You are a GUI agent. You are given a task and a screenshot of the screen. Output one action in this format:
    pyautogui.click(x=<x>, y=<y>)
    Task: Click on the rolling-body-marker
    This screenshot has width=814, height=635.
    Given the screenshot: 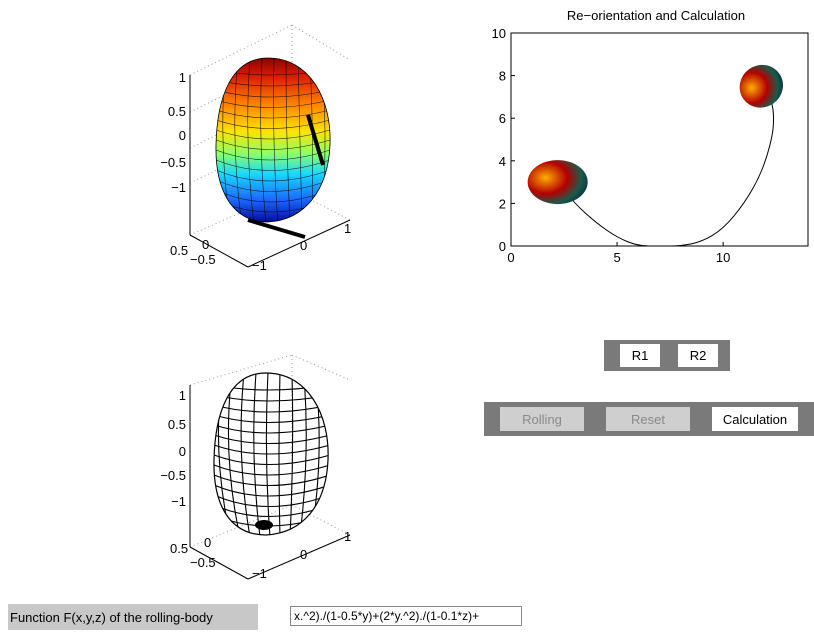 What is the action you would take?
    pyautogui.click(x=557, y=182)
    